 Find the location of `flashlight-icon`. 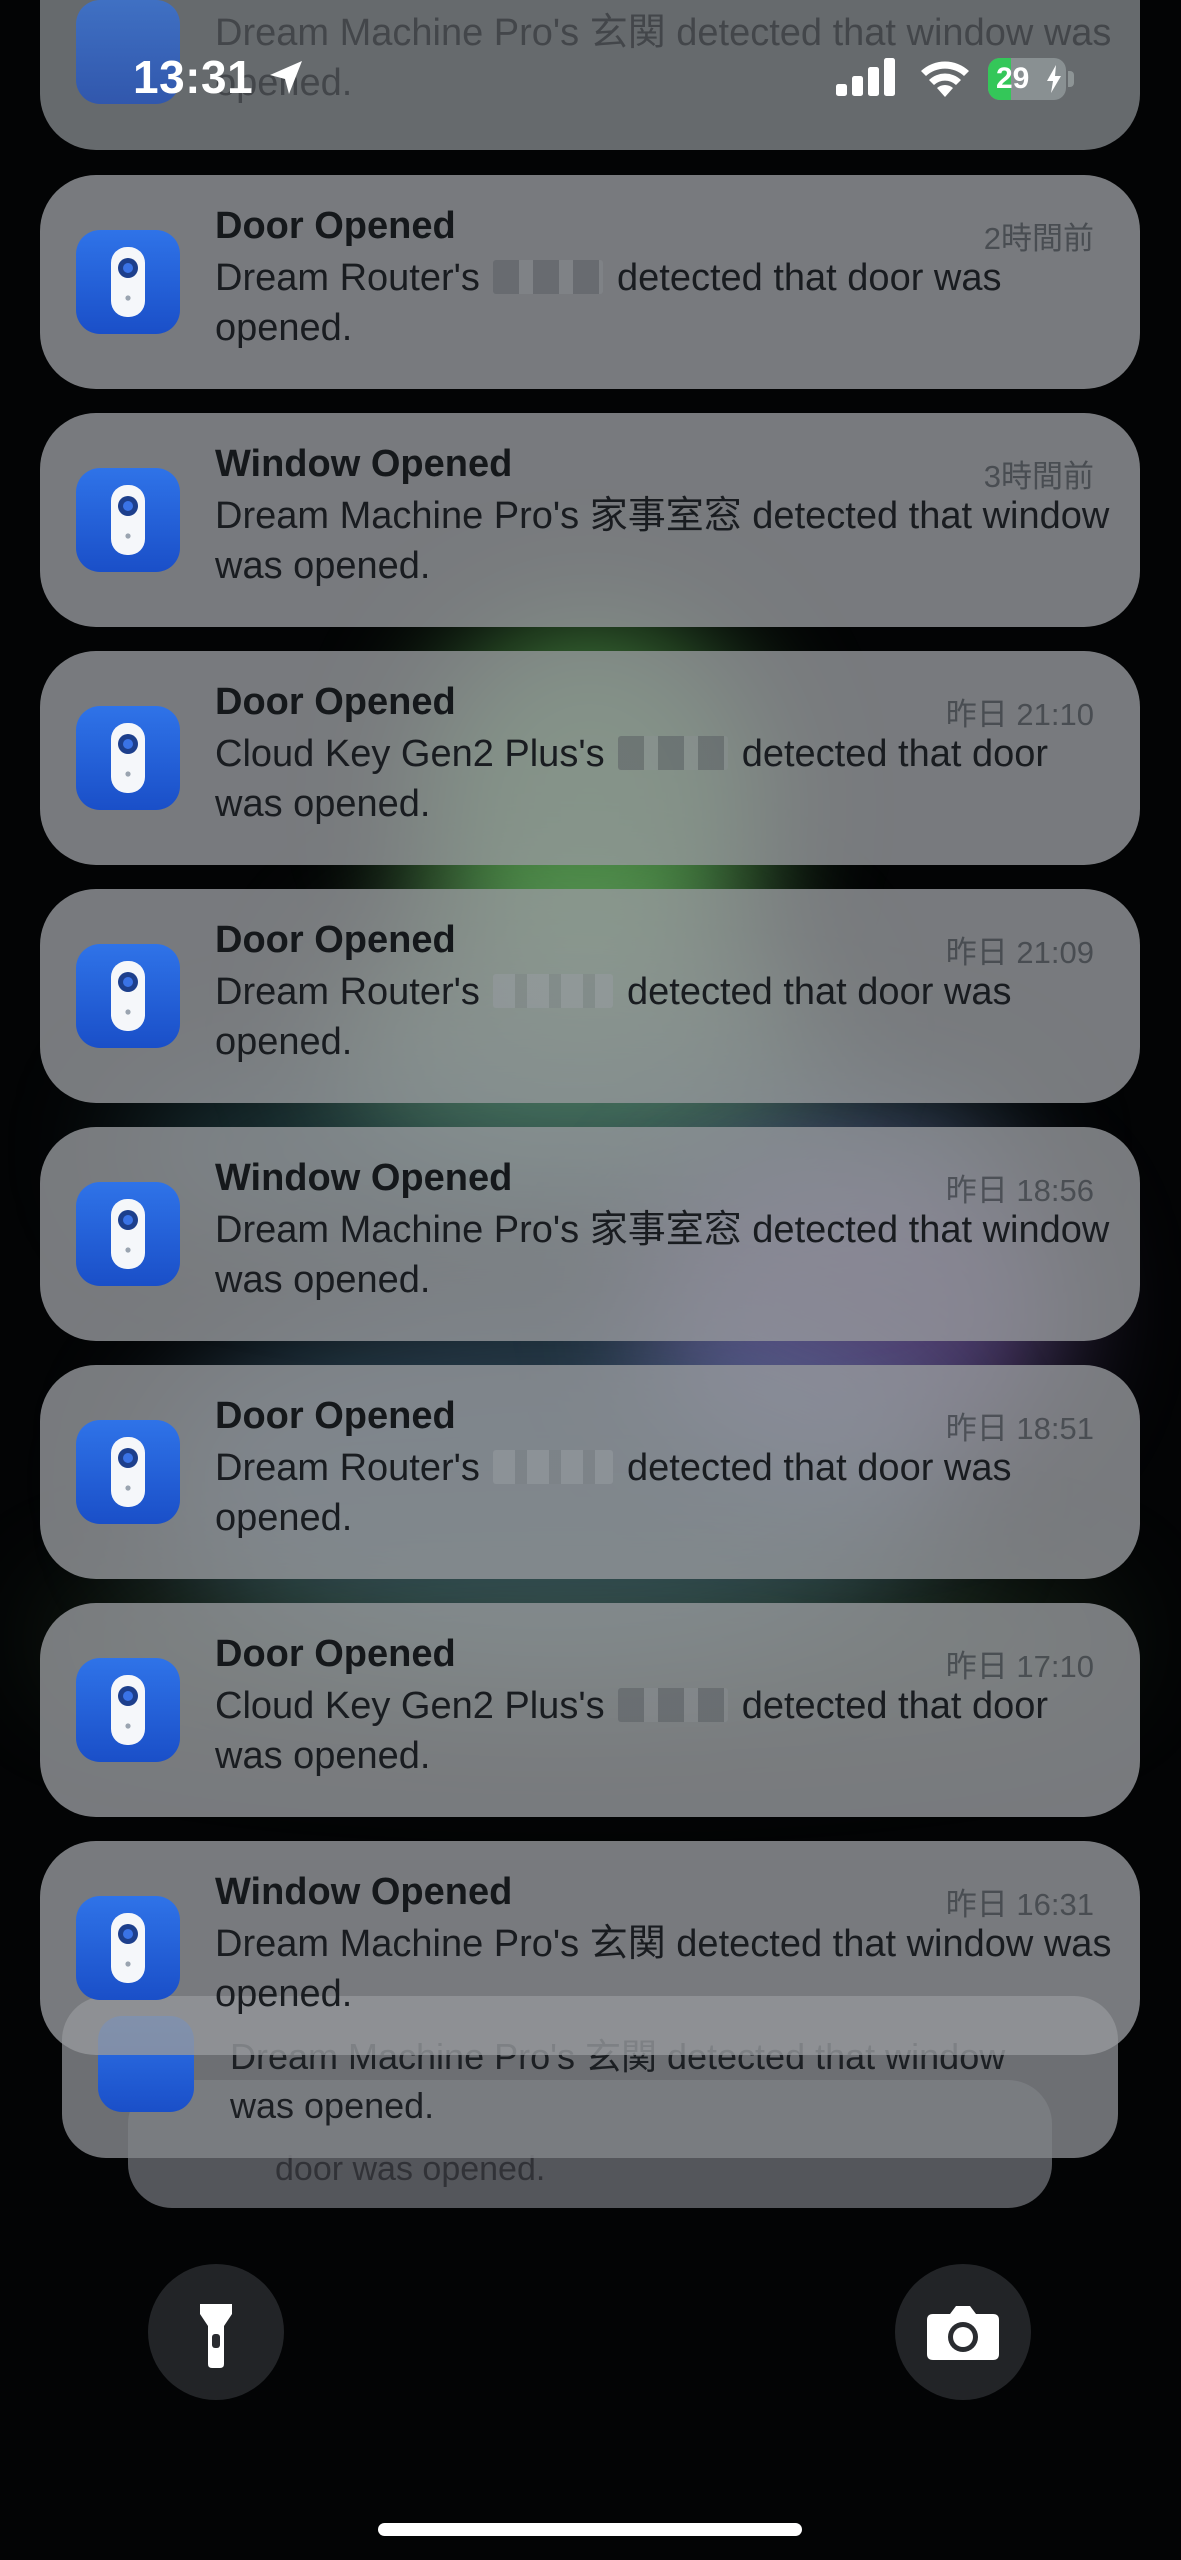

flashlight-icon is located at coordinates (216, 2336).